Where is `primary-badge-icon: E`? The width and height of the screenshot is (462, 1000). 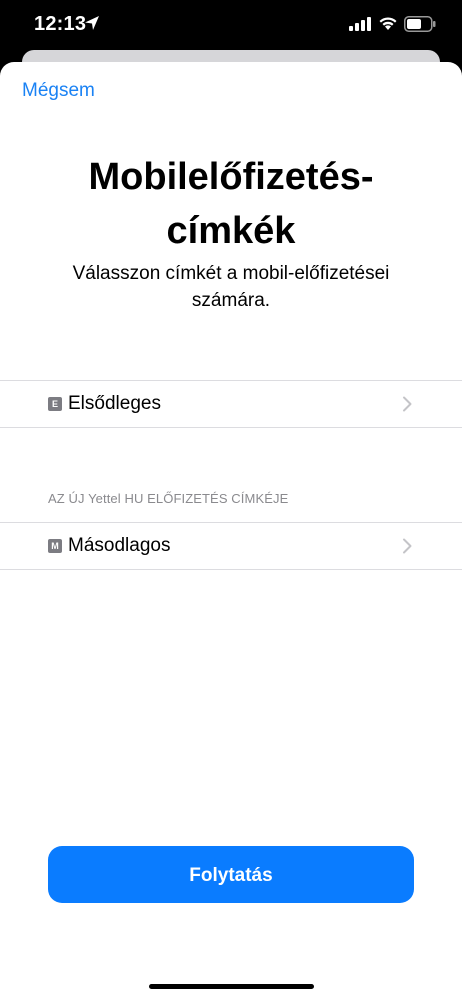 primary-badge-icon: E is located at coordinates (55, 404).